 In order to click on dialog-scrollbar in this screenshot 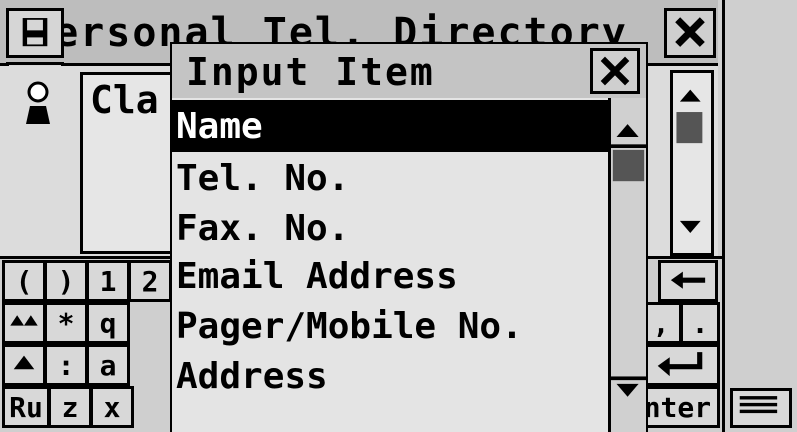, I will do `click(627, 265)`.